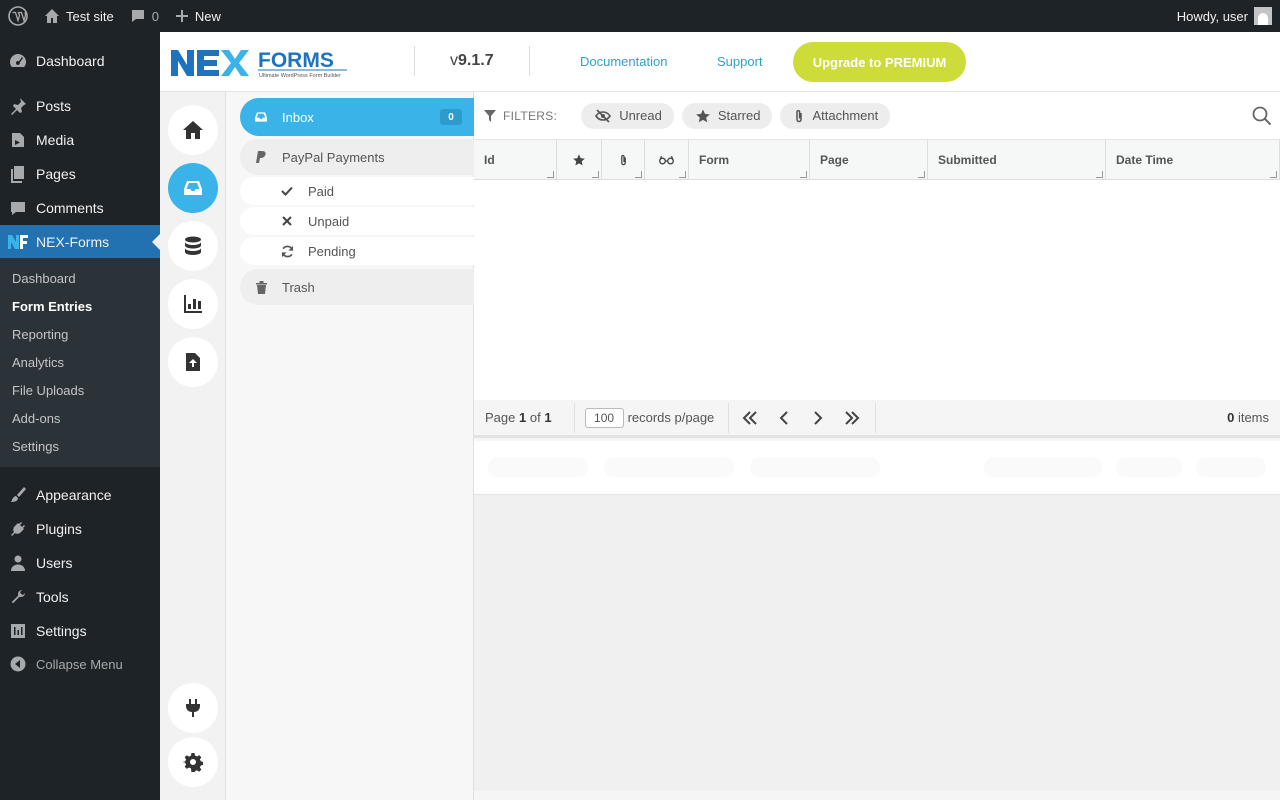  I want to click on folder-paid: Paid, so click(357, 191).